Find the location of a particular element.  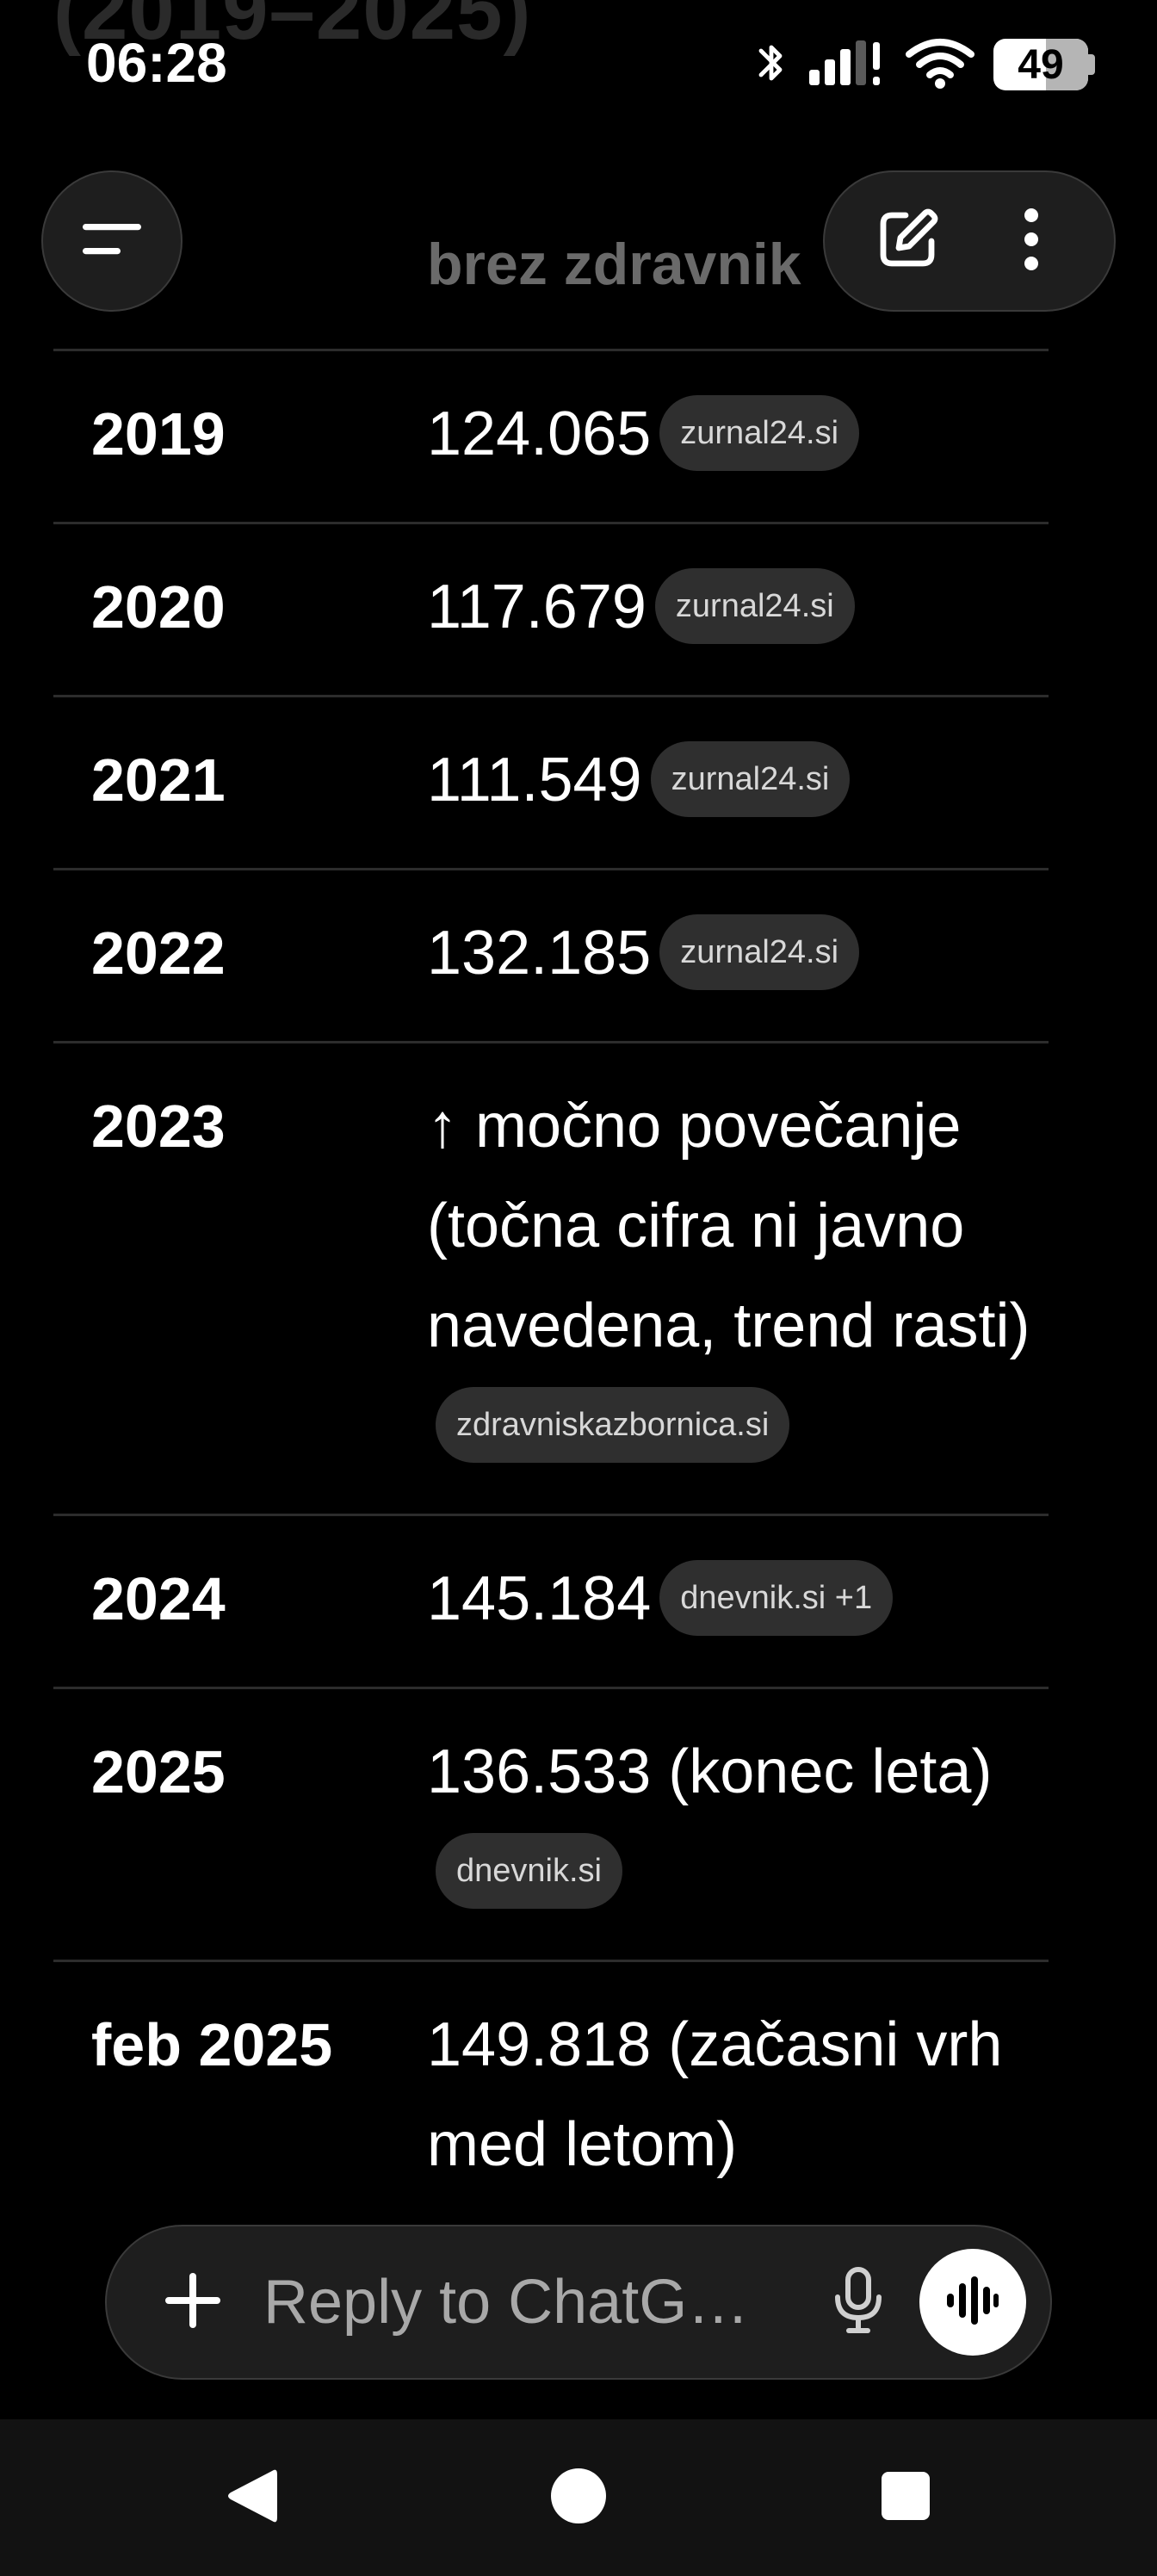

microphone-icon is located at coordinates (859, 2302).